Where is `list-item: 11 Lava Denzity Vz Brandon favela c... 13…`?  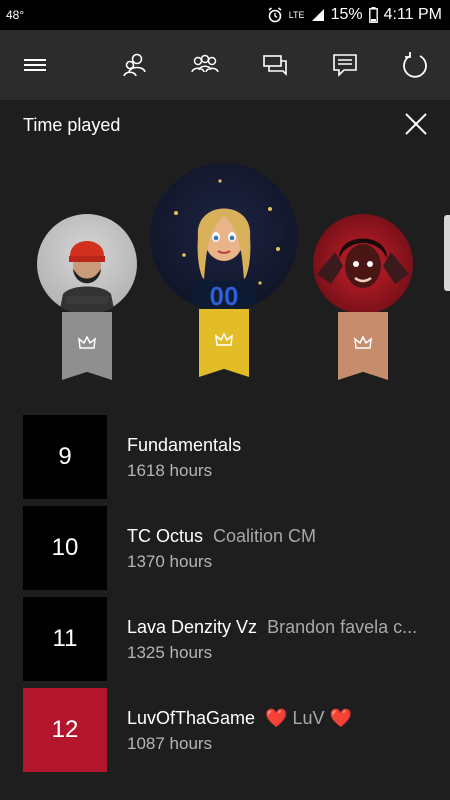 list-item: 11 Lava Denzity Vz Brandon favela c... 13… is located at coordinates (233, 639).